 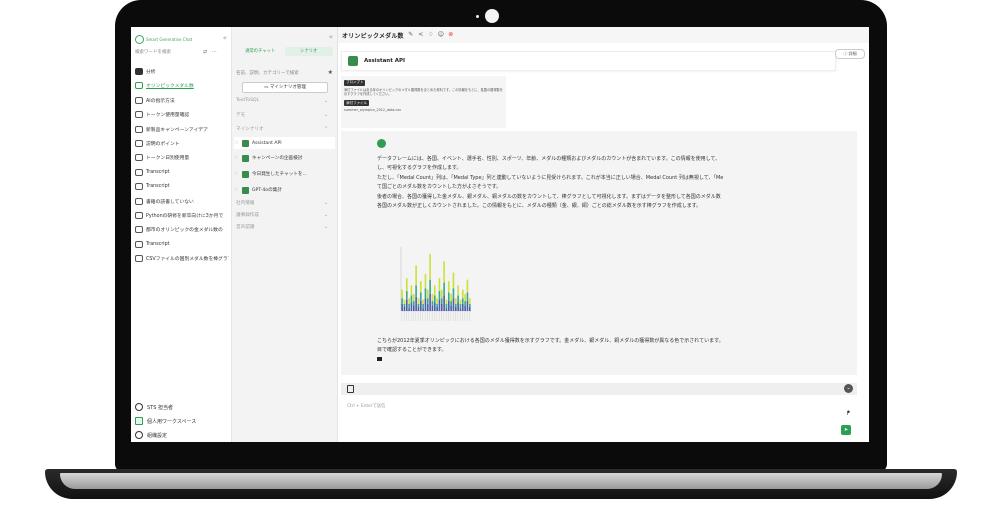 What do you see at coordinates (182, 143) in the screenshot?
I see `chat-history-item: 説明のポイント` at bounding box center [182, 143].